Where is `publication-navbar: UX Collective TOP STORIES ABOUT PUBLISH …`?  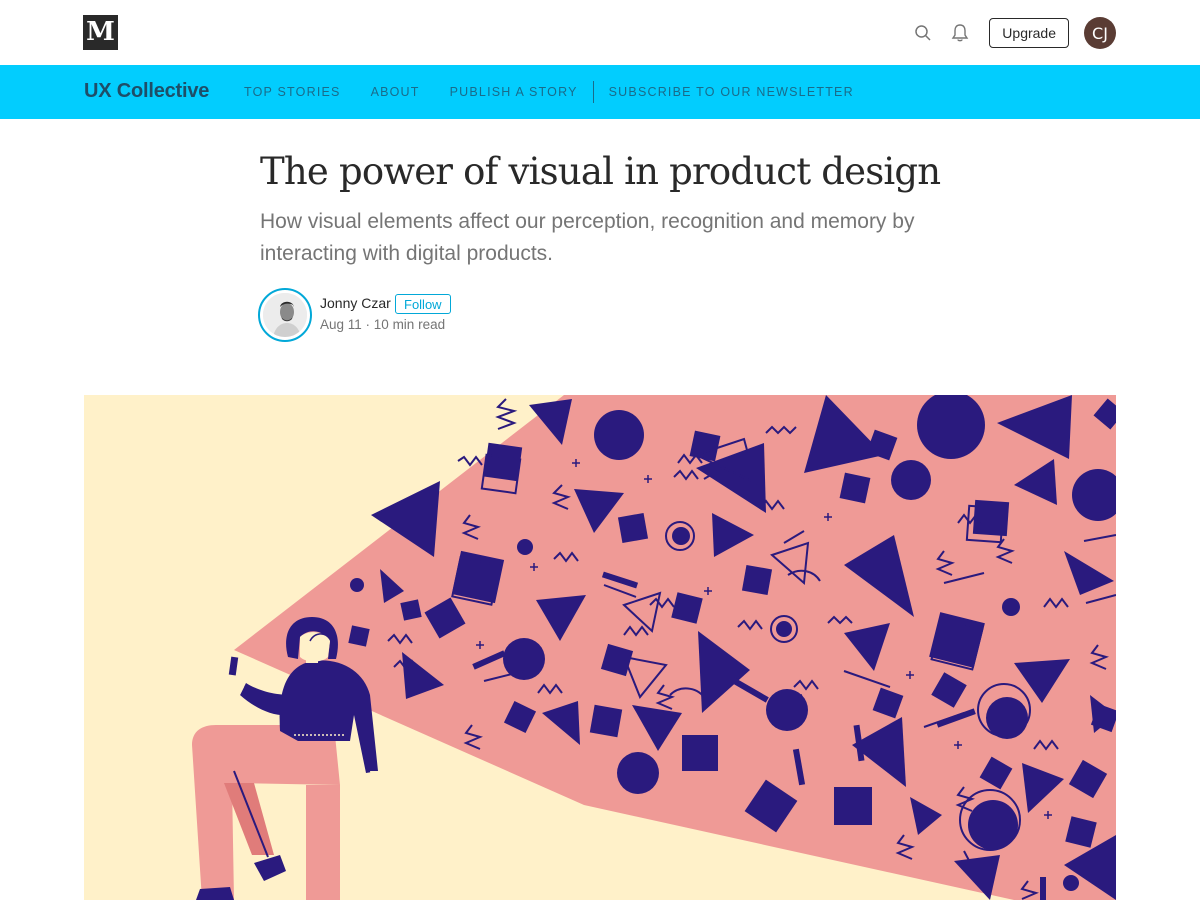
publication-navbar: UX Collective TOP STORIES ABOUT PUBLISH … is located at coordinates (600, 92).